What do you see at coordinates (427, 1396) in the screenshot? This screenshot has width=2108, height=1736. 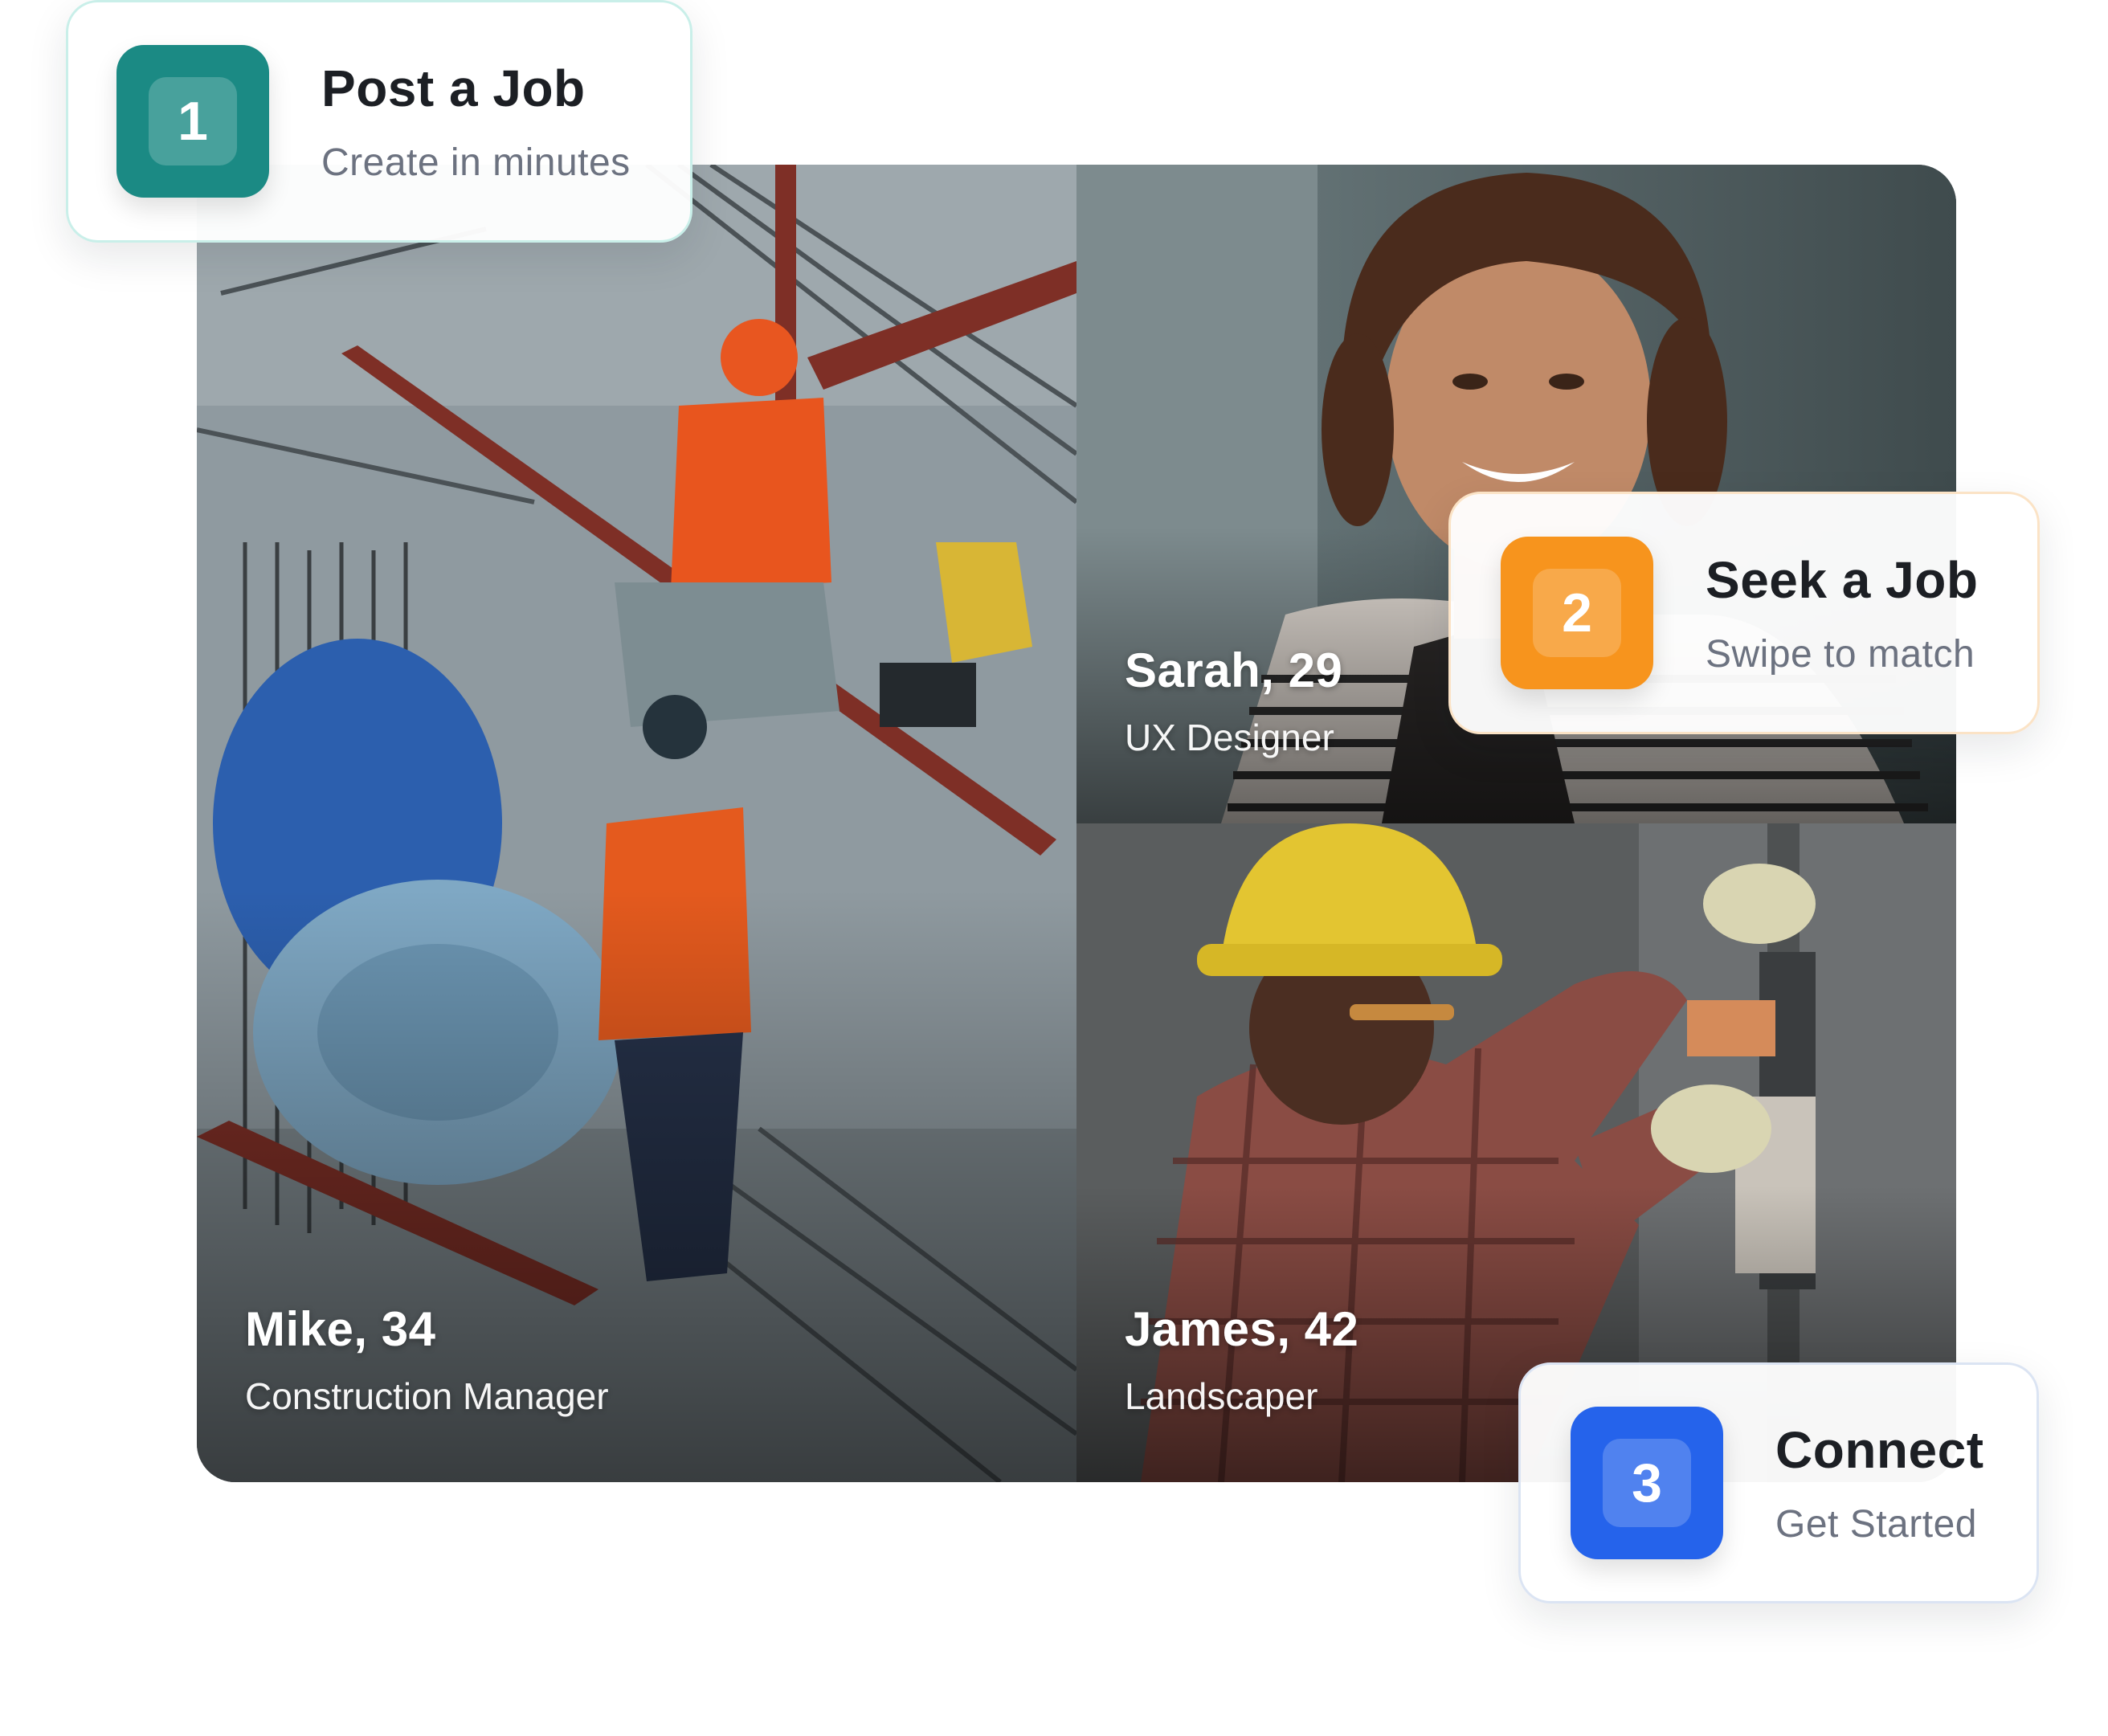 I see `profile-role-mike: Construction Manager` at bounding box center [427, 1396].